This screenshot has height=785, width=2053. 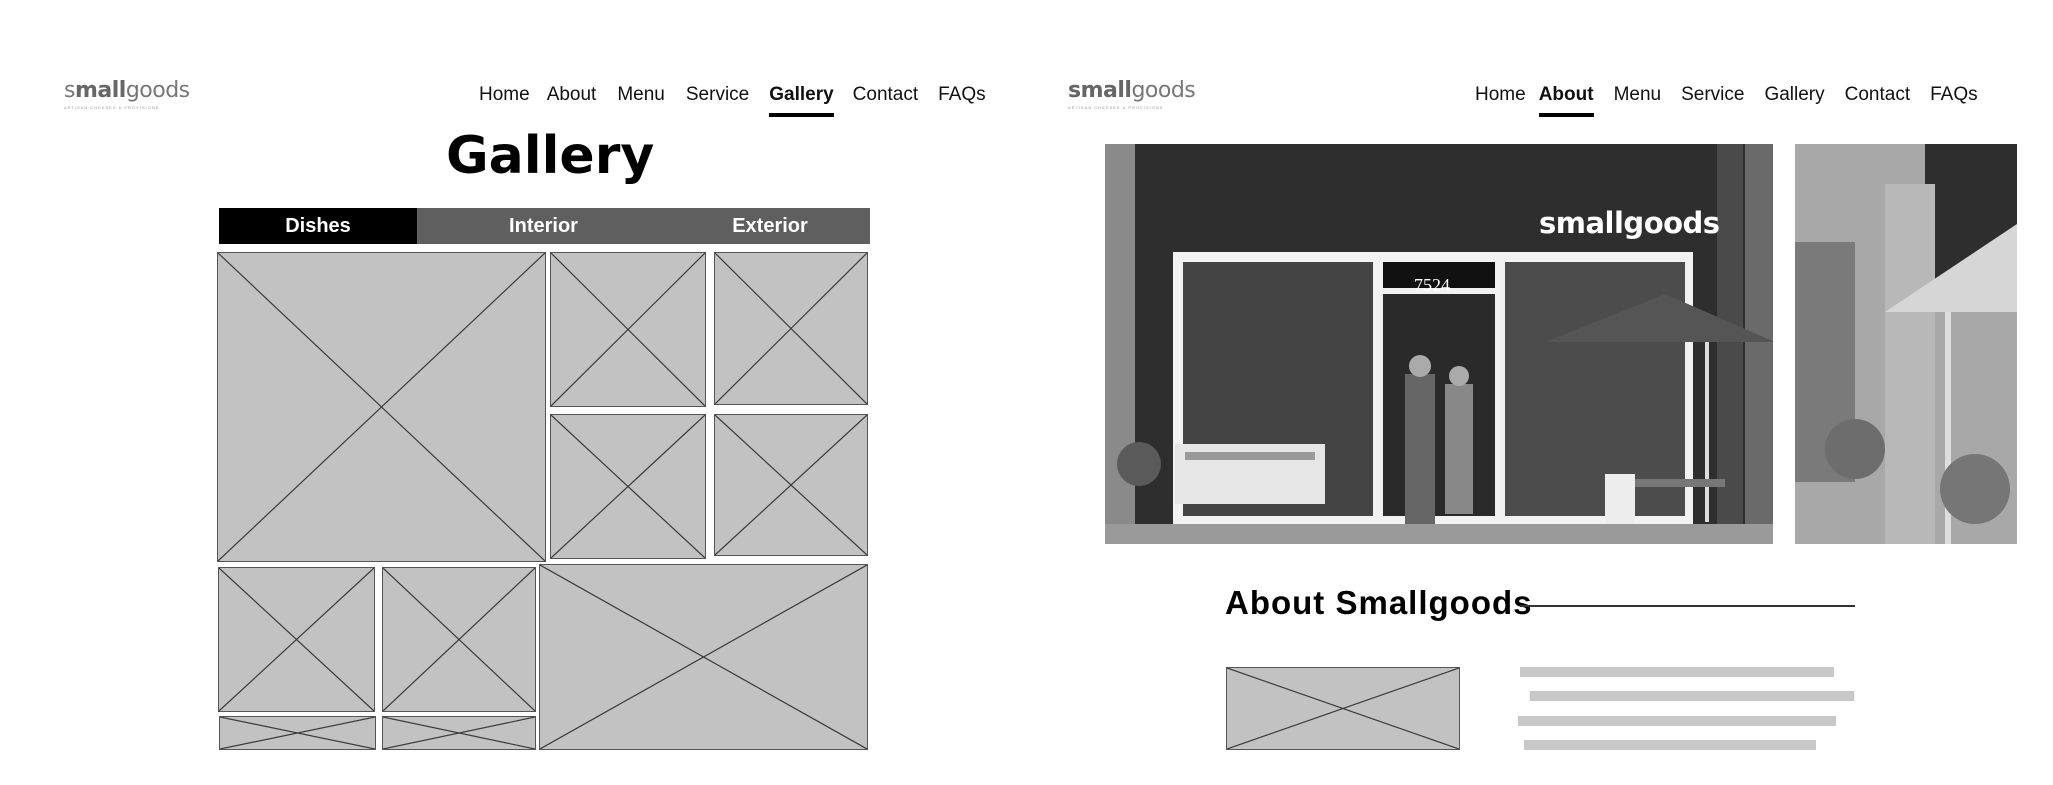 I want to click on gallery-tabs: Dishes Interior Exterior, so click(x=544, y=226).